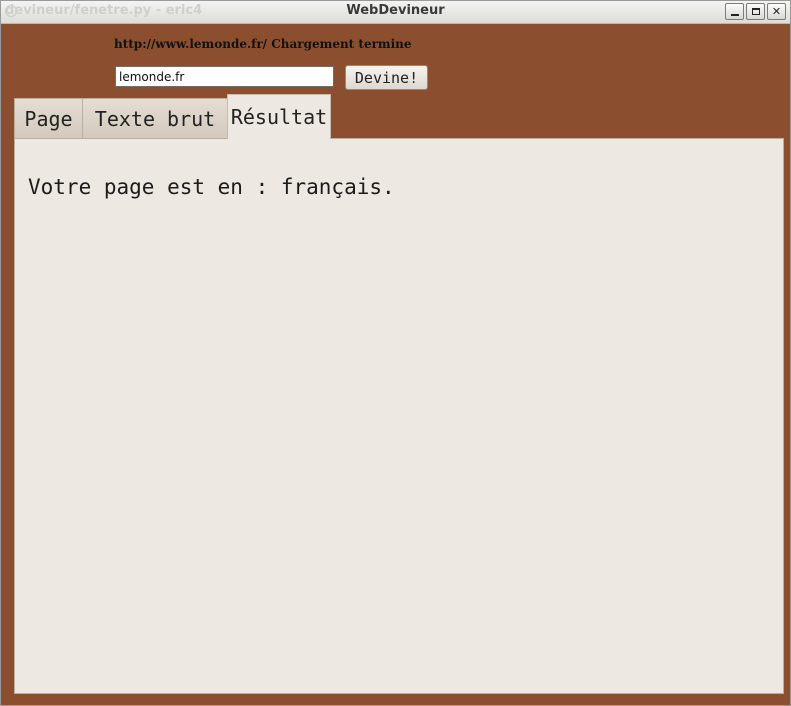 The height and width of the screenshot is (706, 791). I want to click on tab-raw-text: Texte brut, so click(155, 118).